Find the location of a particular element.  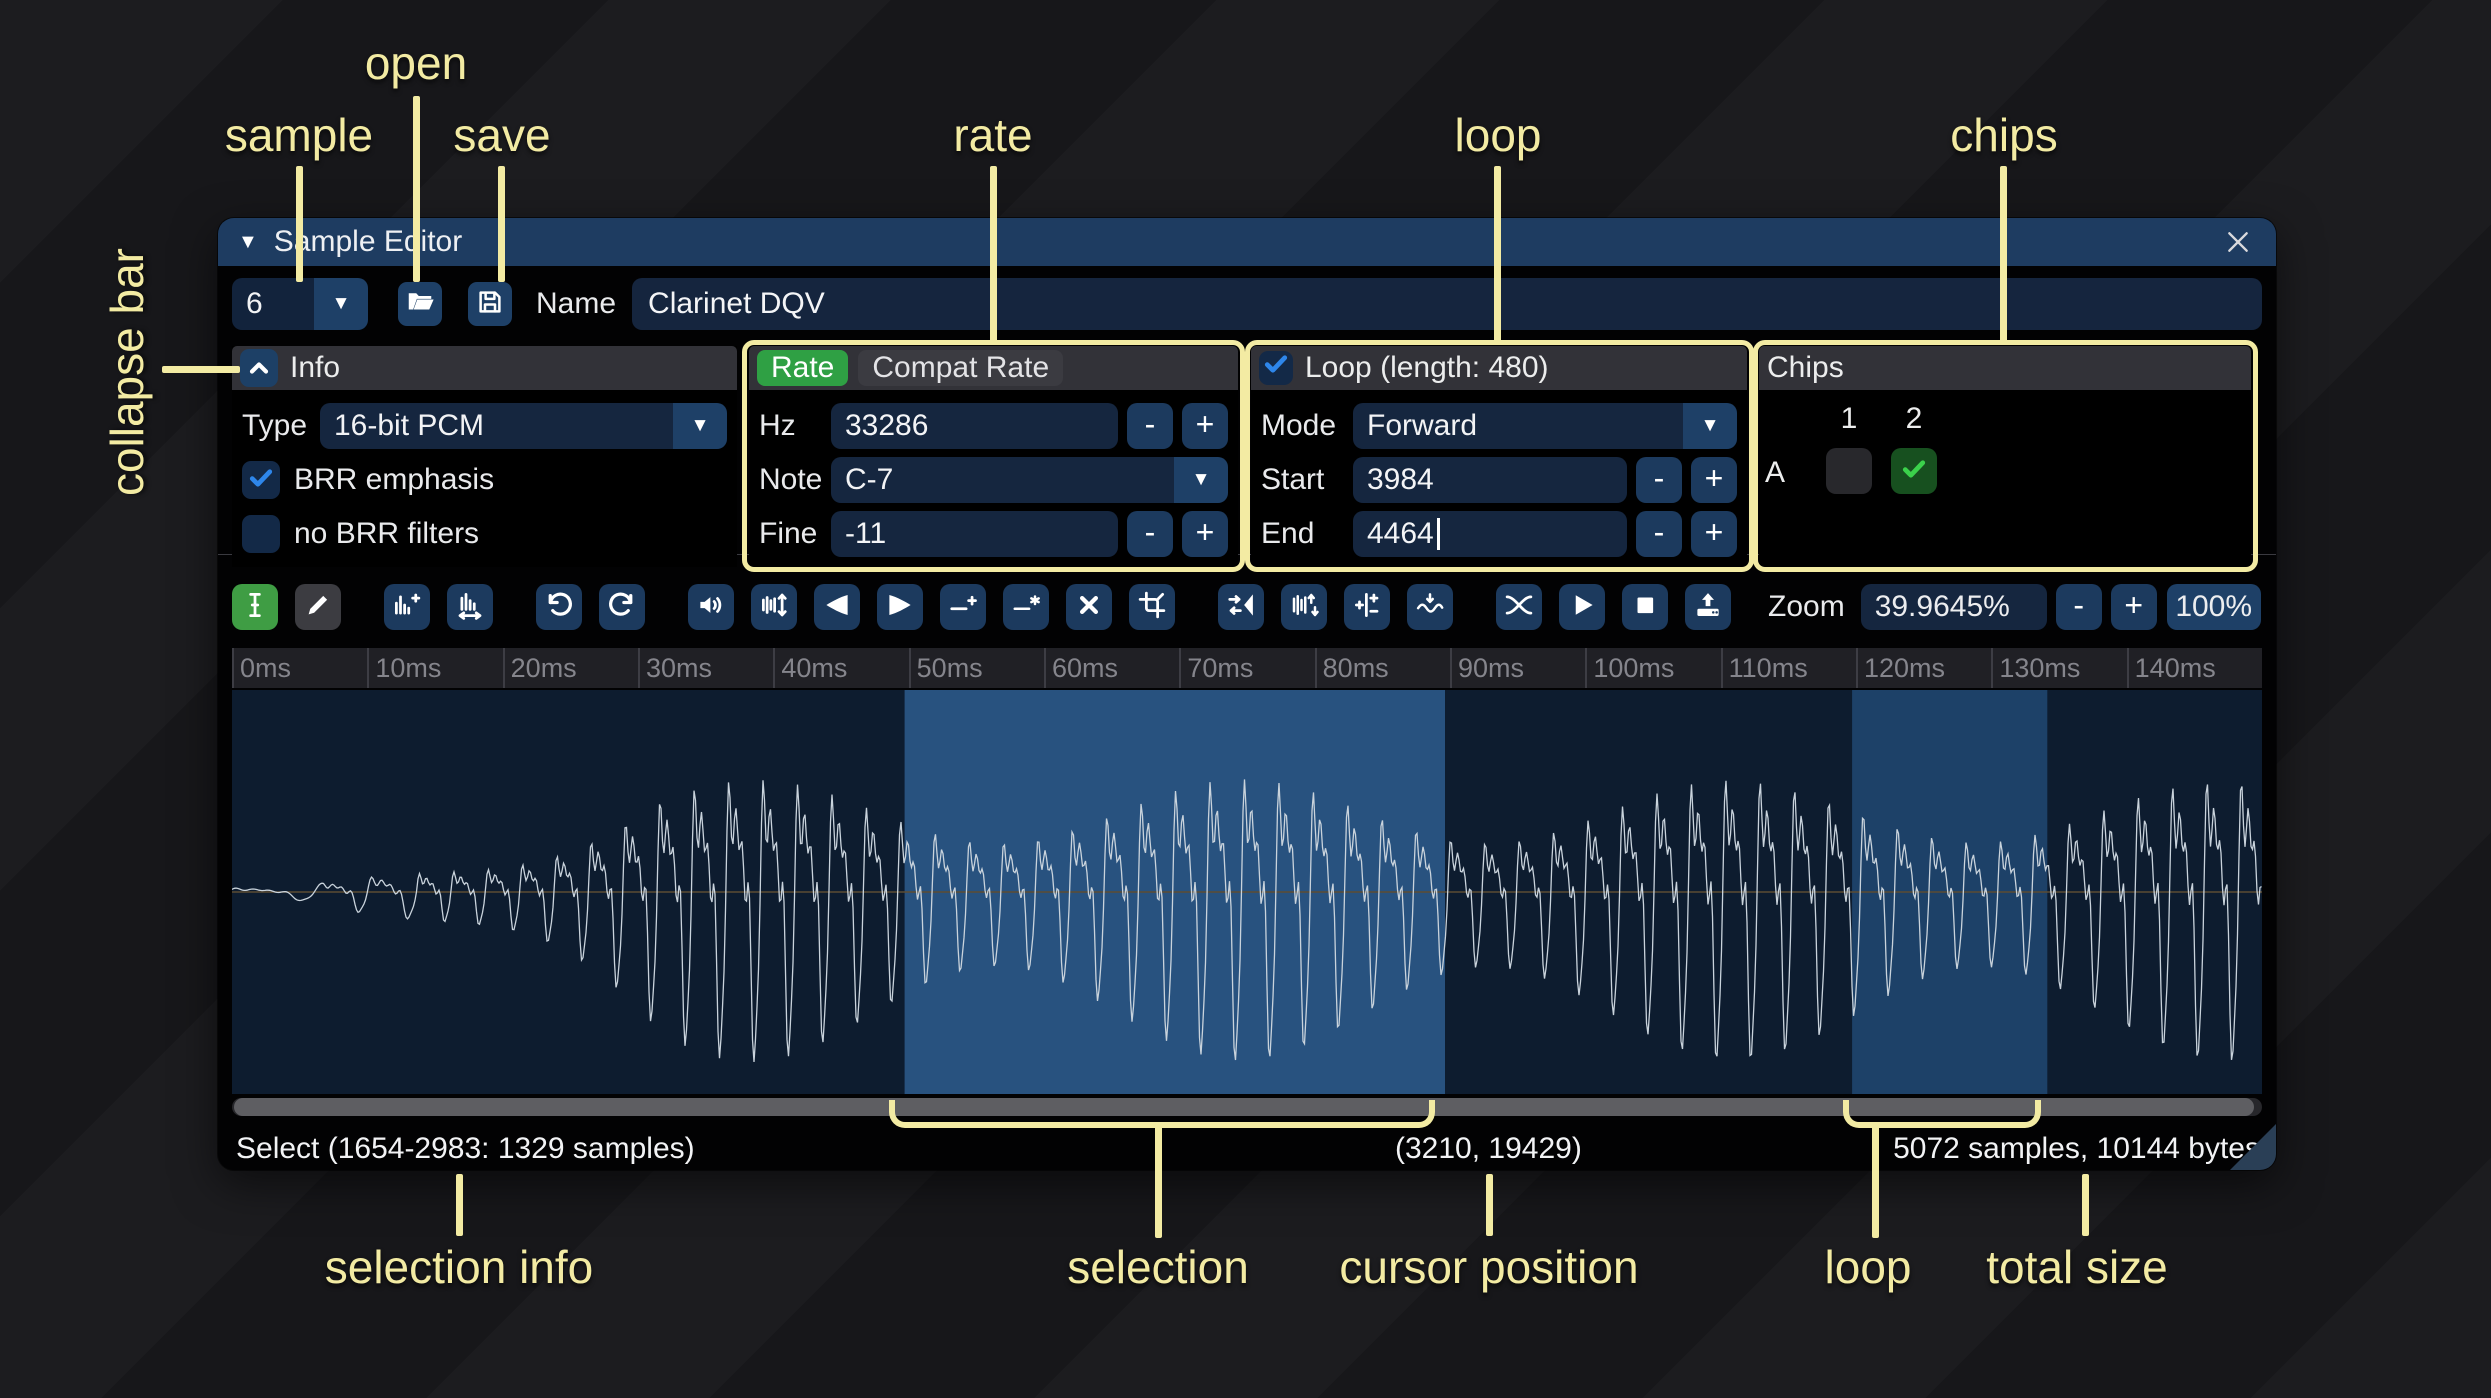

save-sample-button is located at coordinates (490, 304).